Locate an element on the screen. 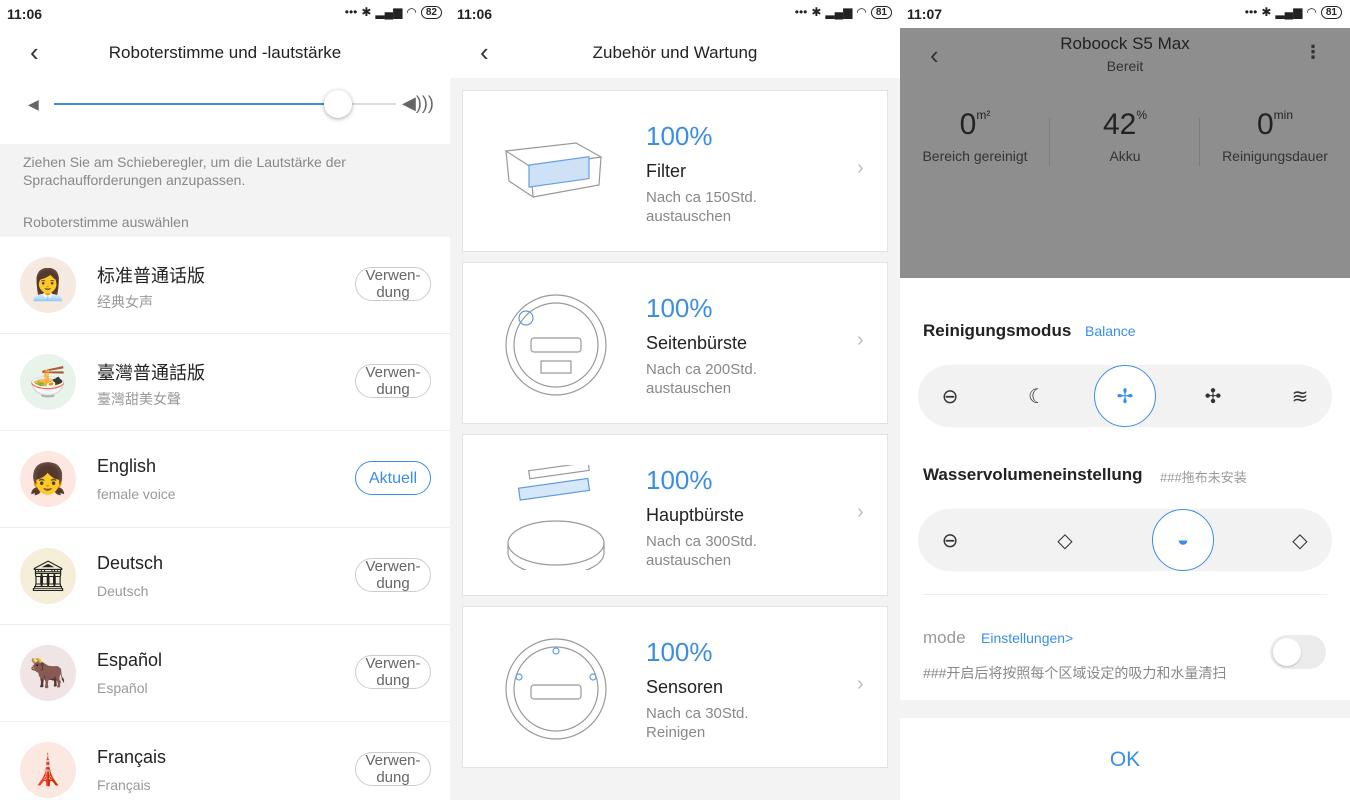 The width and height of the screenshot is (1350, 800). voice-name: Español is located at coordinates (130, 660).